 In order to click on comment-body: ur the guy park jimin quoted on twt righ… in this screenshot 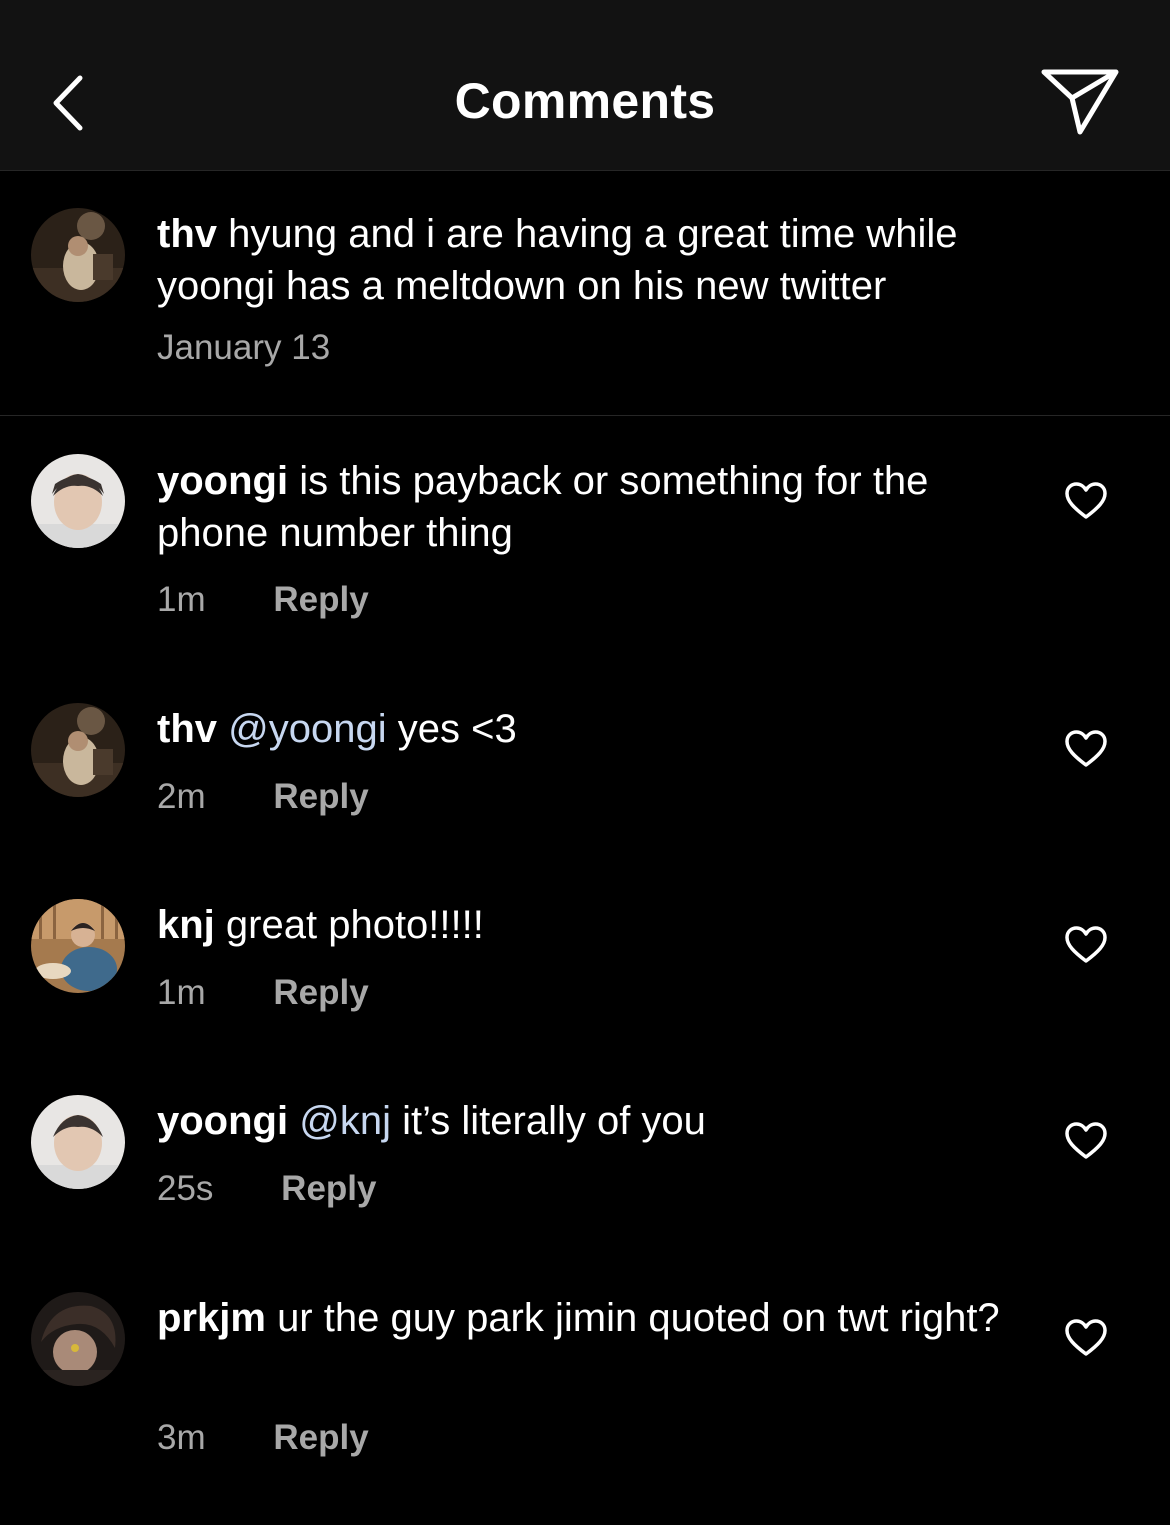, I will do `click(638, 1318)`.